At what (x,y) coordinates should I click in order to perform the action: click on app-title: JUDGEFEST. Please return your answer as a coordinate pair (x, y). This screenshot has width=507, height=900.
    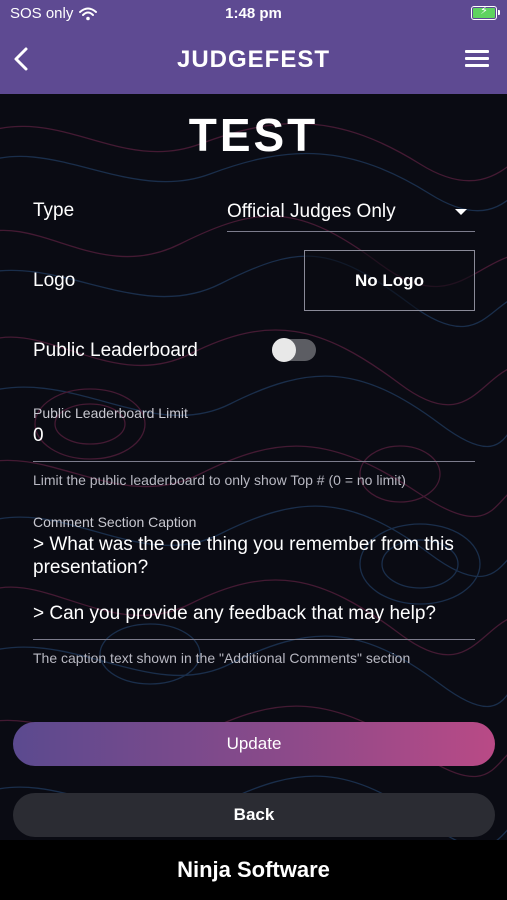
    Looking at the image, I should click on (253, 59).